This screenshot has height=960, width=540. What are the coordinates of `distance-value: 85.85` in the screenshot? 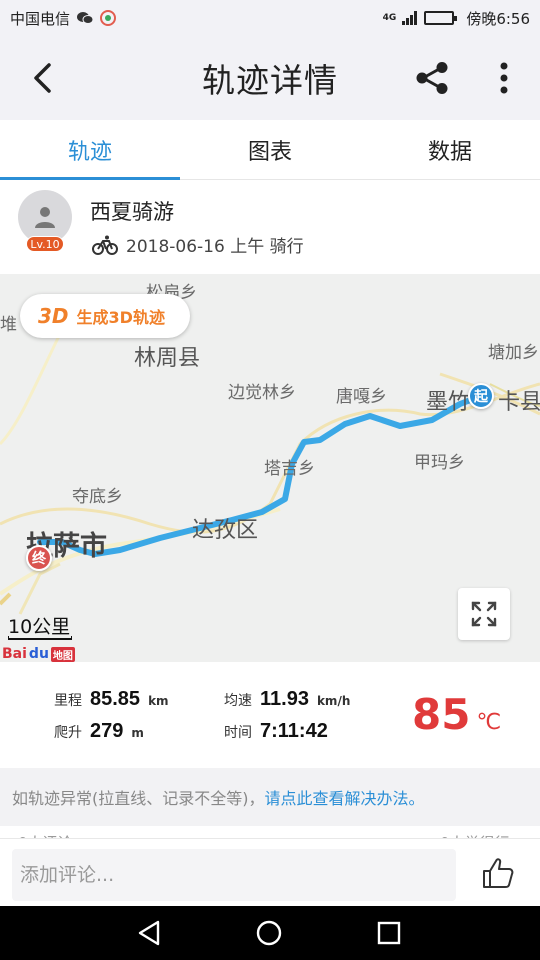 It's located at (115, 699).